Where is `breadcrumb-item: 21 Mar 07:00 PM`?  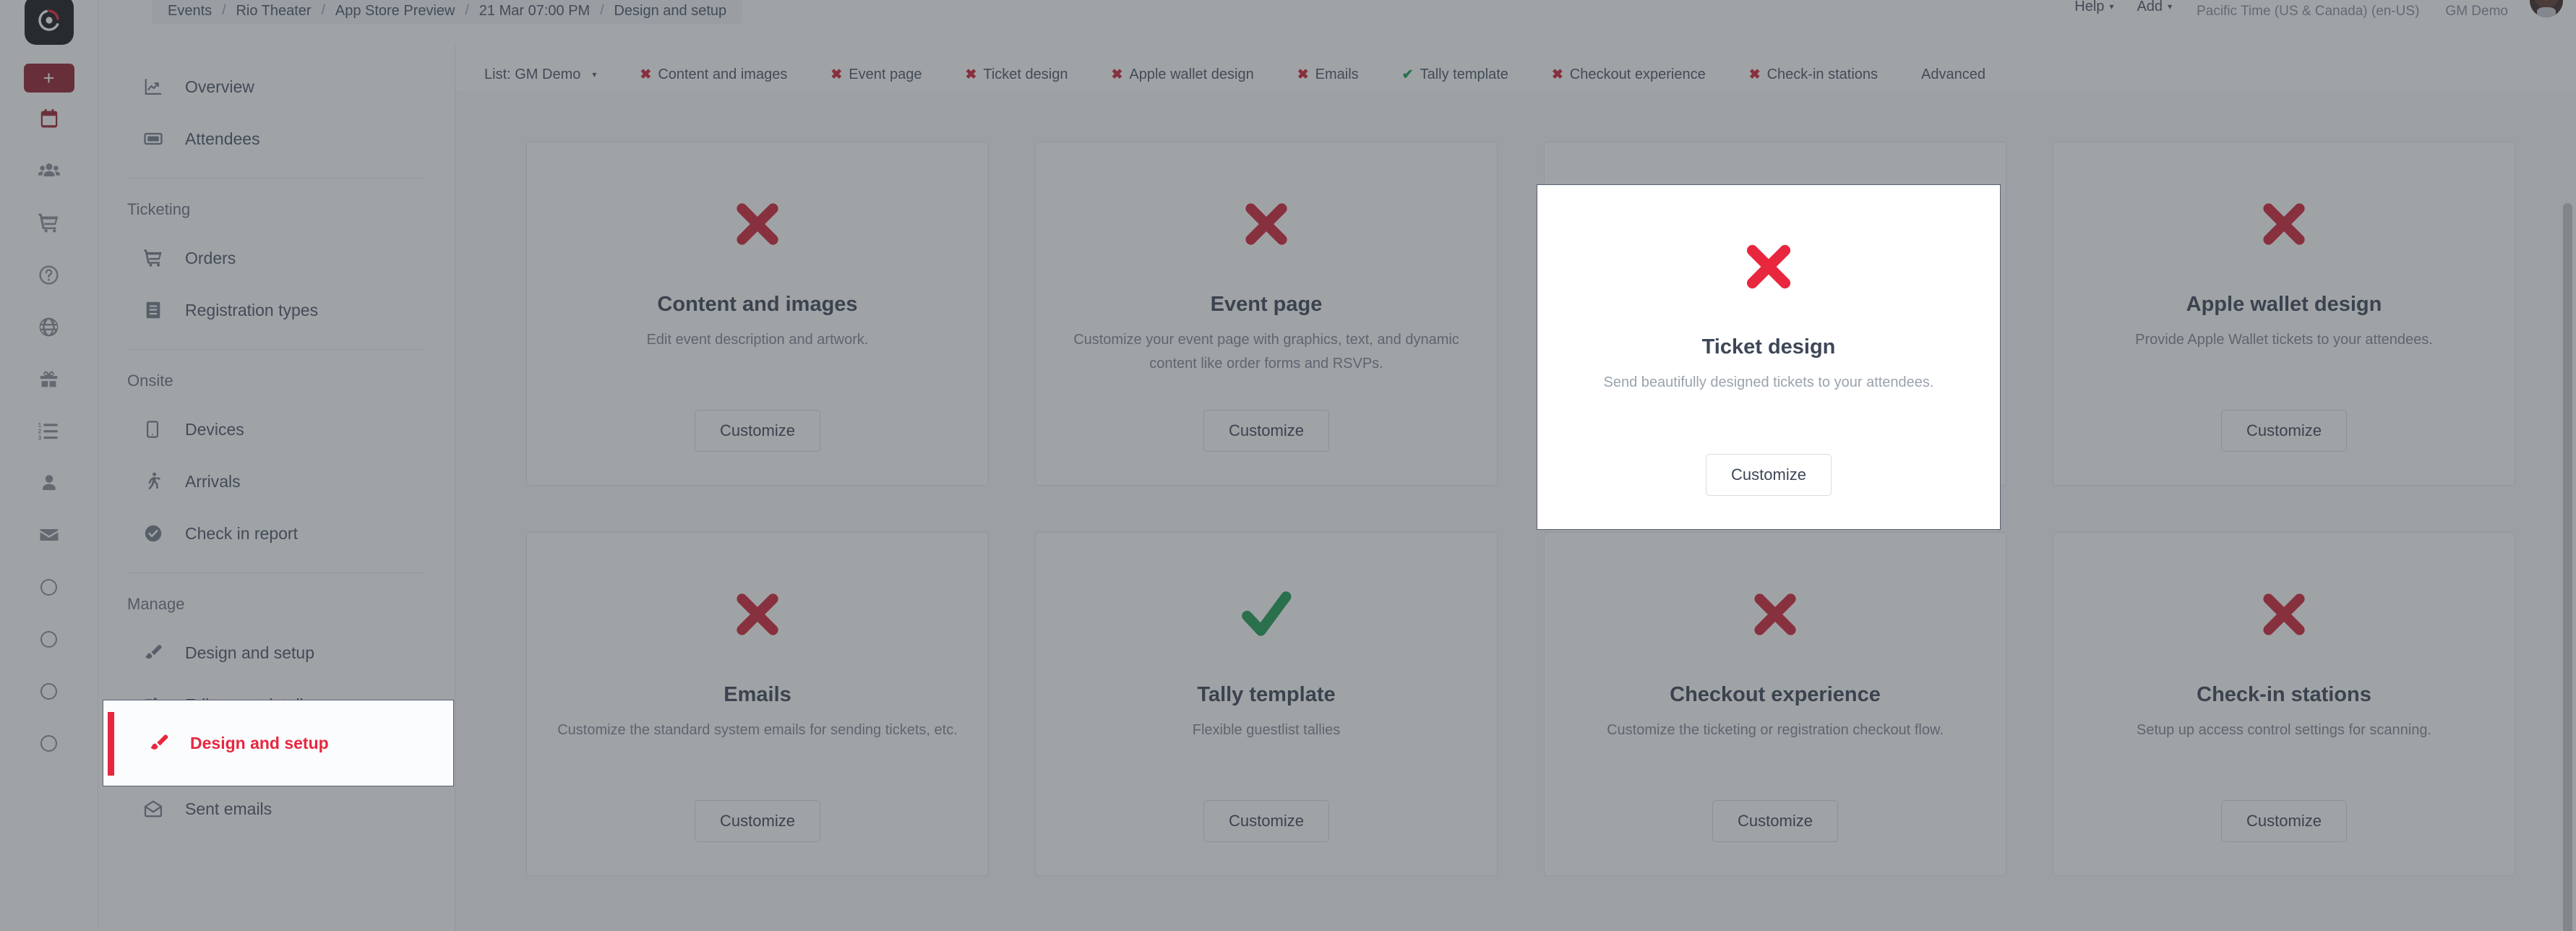 breadcrumb-item: 21 Mar 07:00 PM is located at coordinates (535, 11).